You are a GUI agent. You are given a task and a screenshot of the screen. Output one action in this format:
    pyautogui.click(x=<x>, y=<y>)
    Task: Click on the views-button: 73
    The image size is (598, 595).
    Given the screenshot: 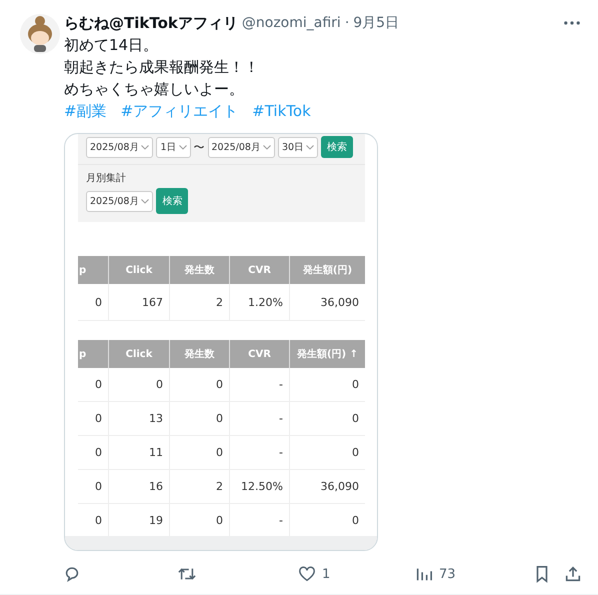 What is the action you would take?
    pyautogui.click(x=435, y=574)
    